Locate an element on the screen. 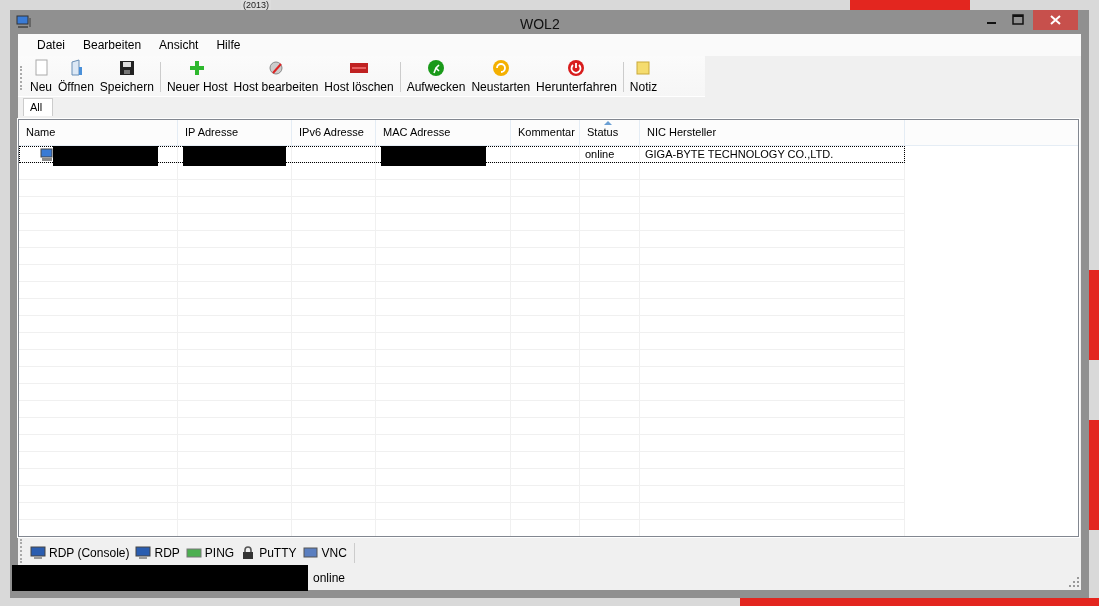  column-header: Name is located at coordinates (98, 132).